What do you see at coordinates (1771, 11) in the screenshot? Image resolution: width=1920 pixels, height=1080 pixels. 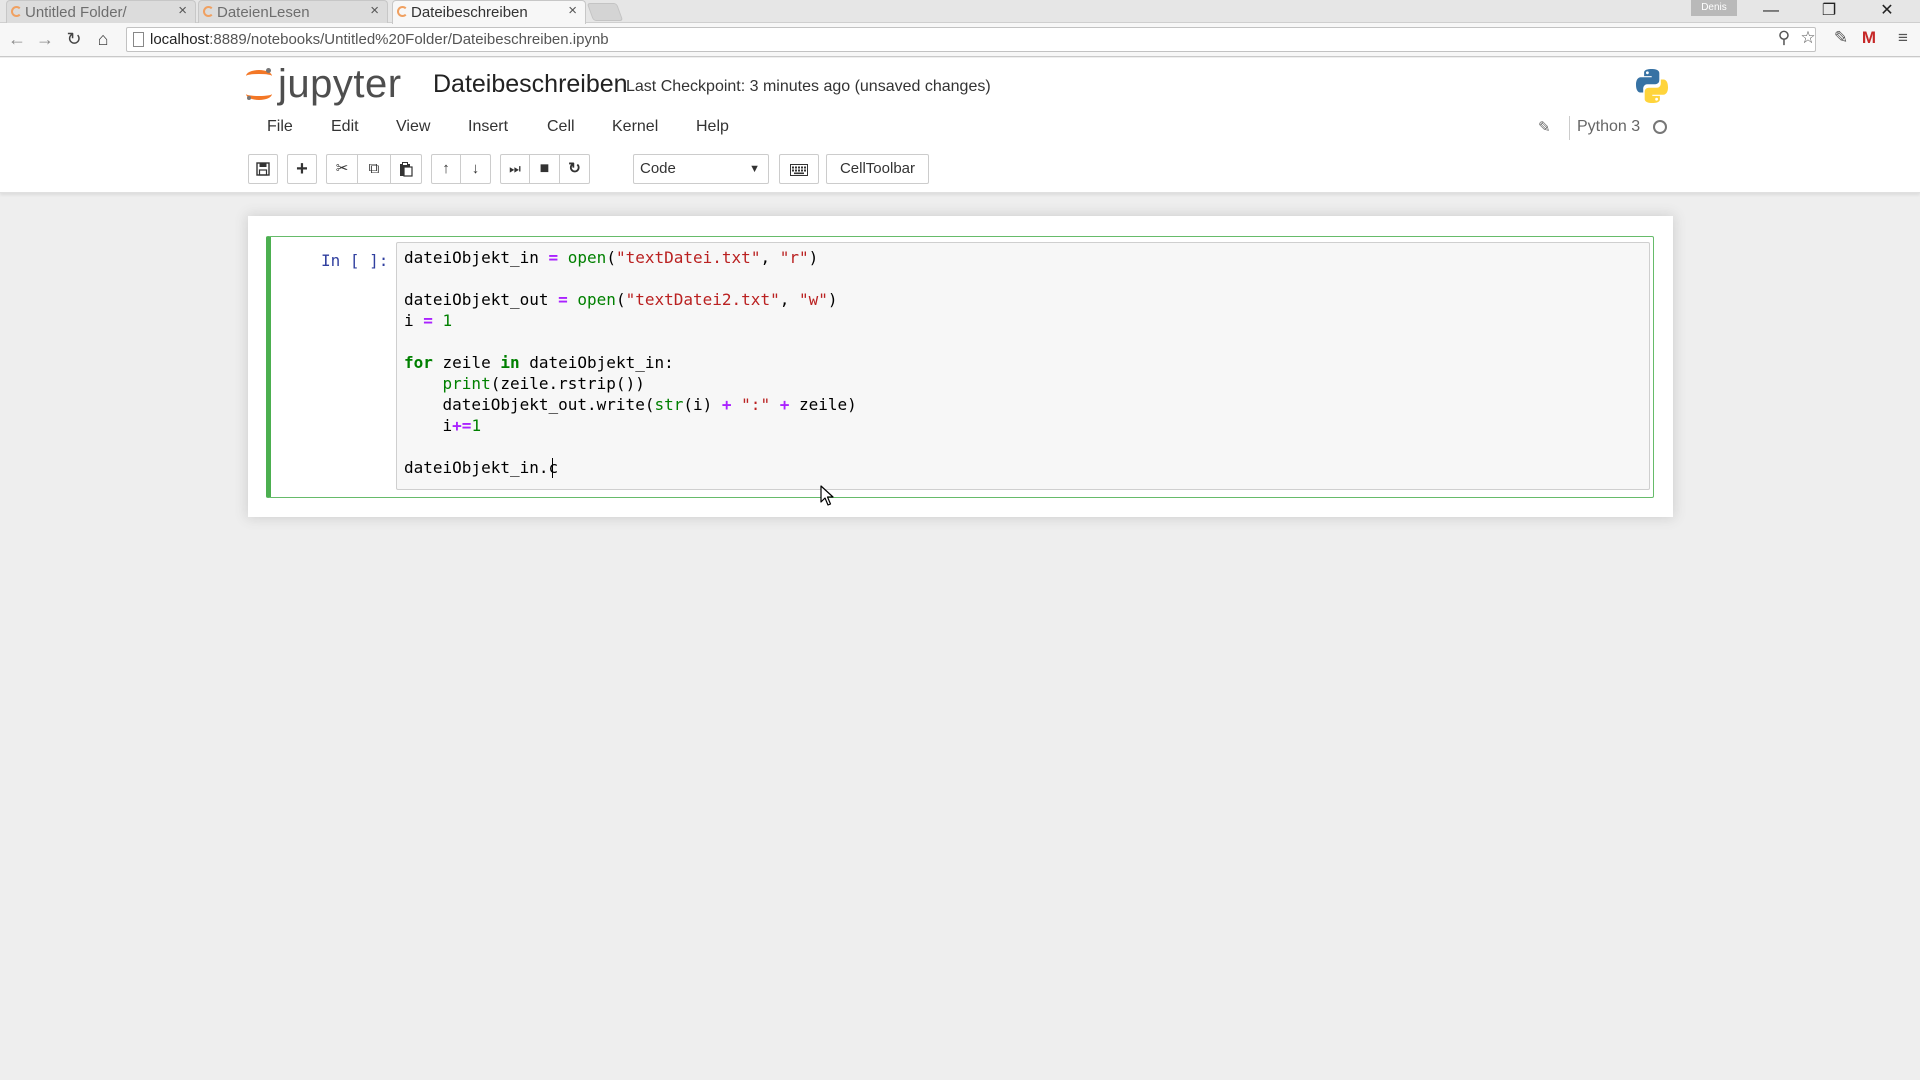 I see `minimize-icon: —` at bounding box center [1771, 11].